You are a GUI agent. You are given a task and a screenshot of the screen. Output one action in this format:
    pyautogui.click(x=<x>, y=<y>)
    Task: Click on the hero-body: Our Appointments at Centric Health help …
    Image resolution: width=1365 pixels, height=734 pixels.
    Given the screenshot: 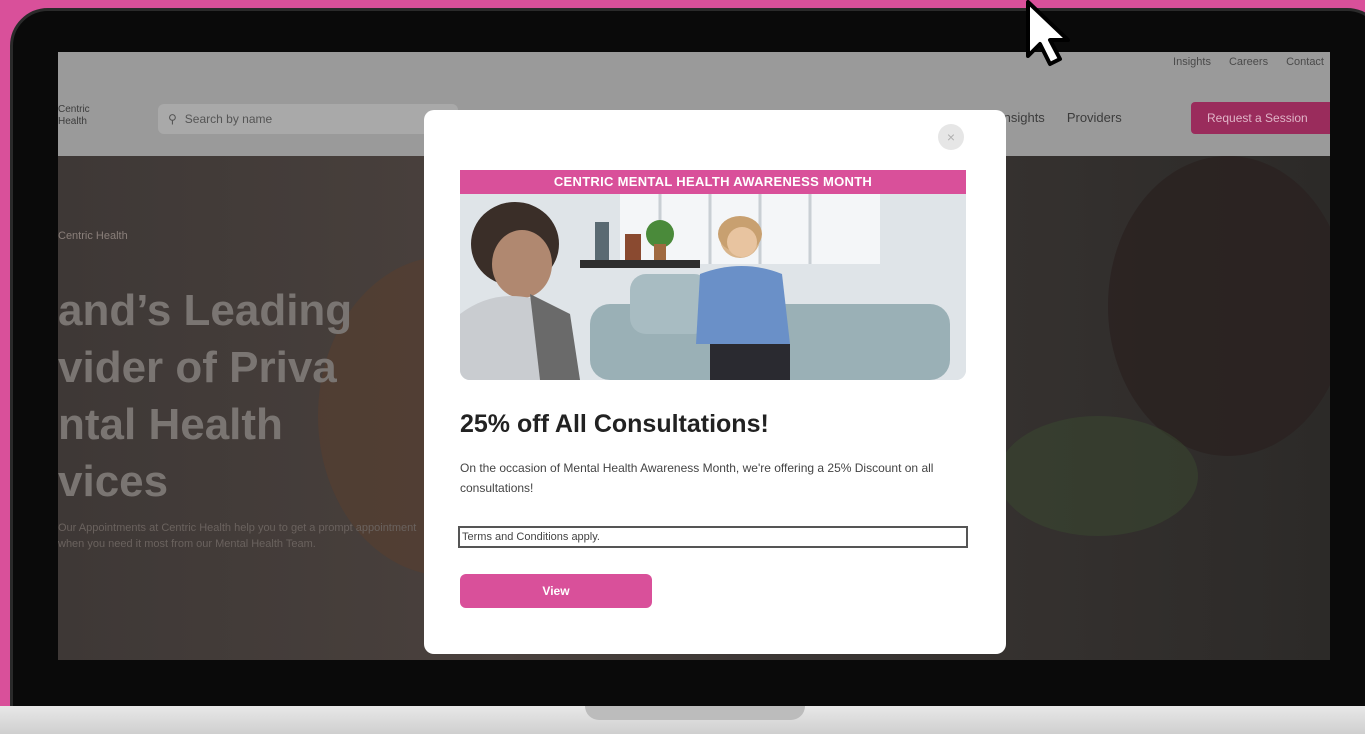 What is the action you would take?
    pyautogui.click(x=237, y=536)
    